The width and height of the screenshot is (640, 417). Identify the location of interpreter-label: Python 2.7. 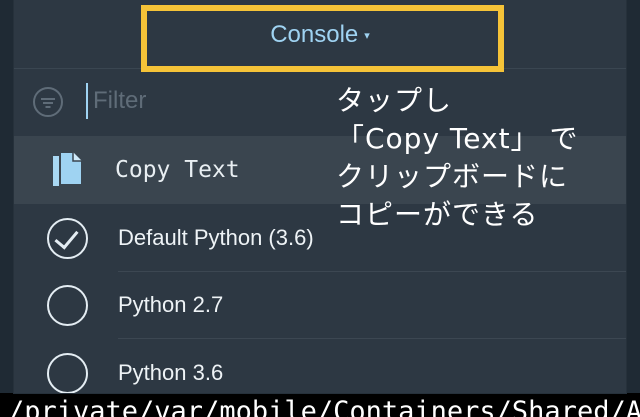
(171, 304).